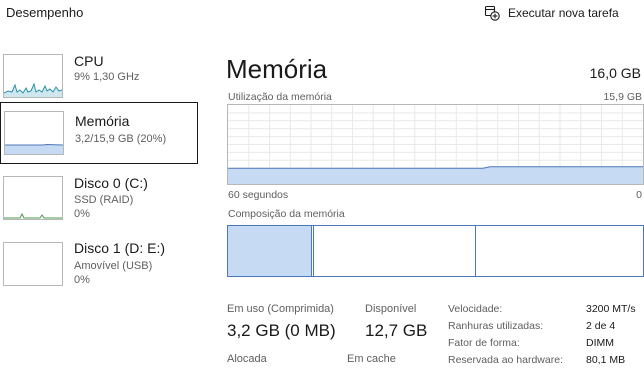 This screenshot has height=369, width=644. Describe the element at coordinates (622, 97) in the screenshot. I see `memory-usage-max: 15,9 GB` at that location.